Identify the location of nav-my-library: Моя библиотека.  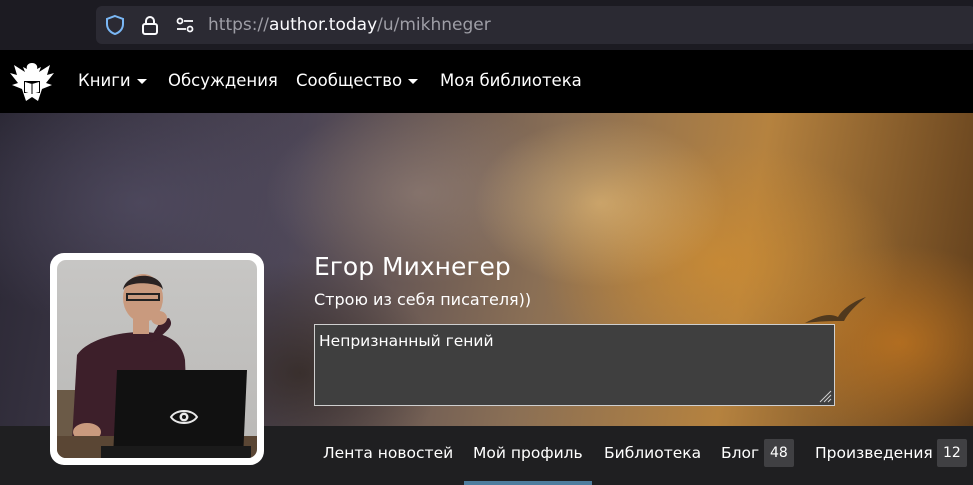
(511, 80).